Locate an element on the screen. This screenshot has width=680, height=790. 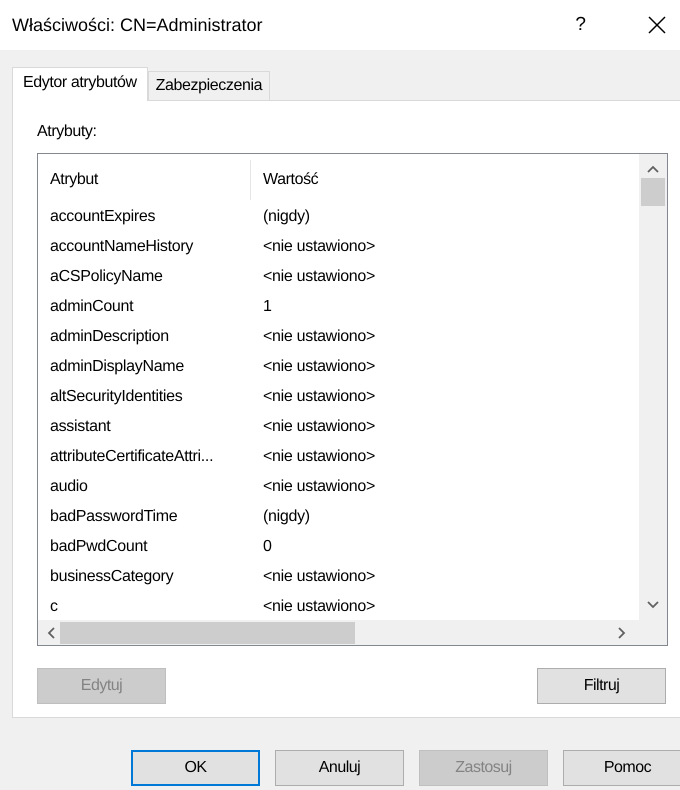
attribute-name: accountExpires is located at coordinates (102, 217).